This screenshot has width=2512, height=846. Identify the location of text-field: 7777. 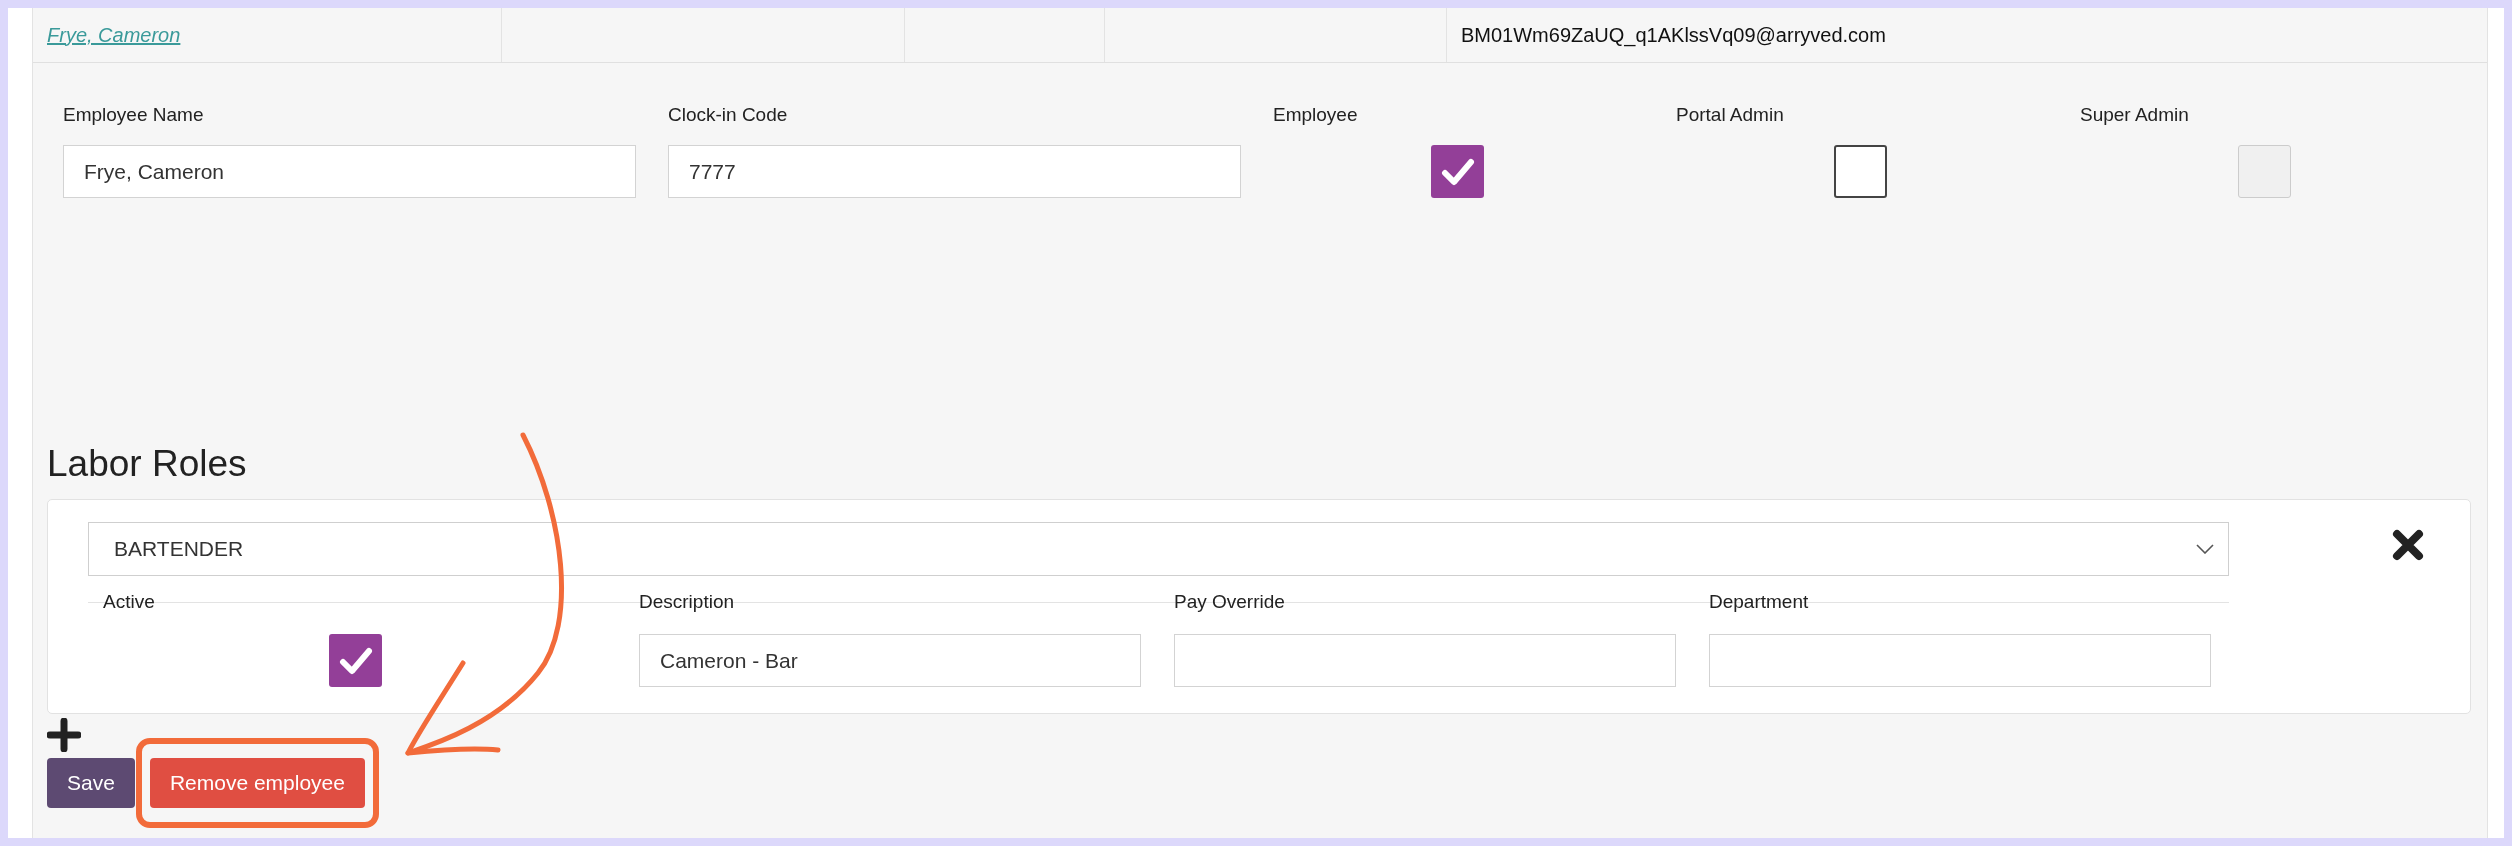
(954, 171).